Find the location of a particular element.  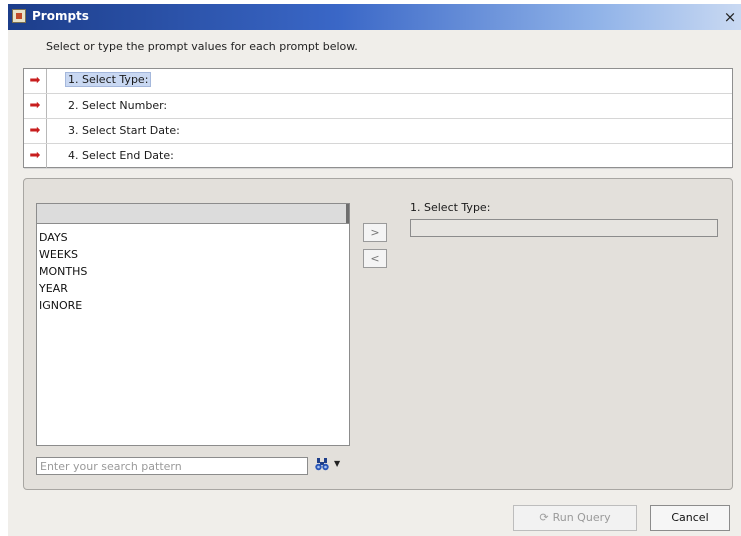

close-button: × is located at coordinates (730, 17).